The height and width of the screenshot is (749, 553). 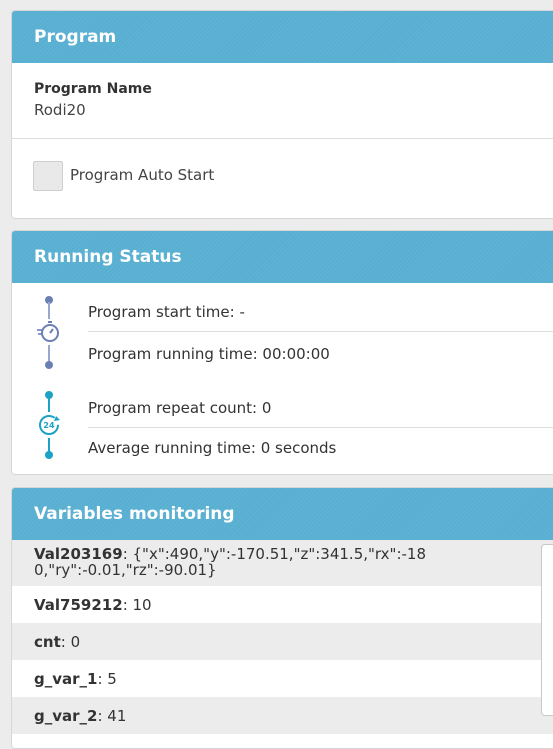 What do you see at coordinates (282, 514) in the screenshot?
I see `variables-header: Variables monitoring` at bounding box center [282, 514].